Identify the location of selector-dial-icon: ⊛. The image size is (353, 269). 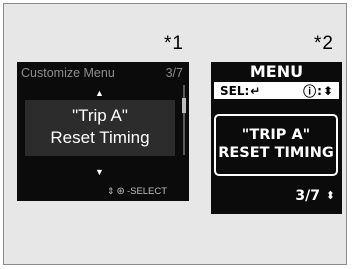
(120, 191).